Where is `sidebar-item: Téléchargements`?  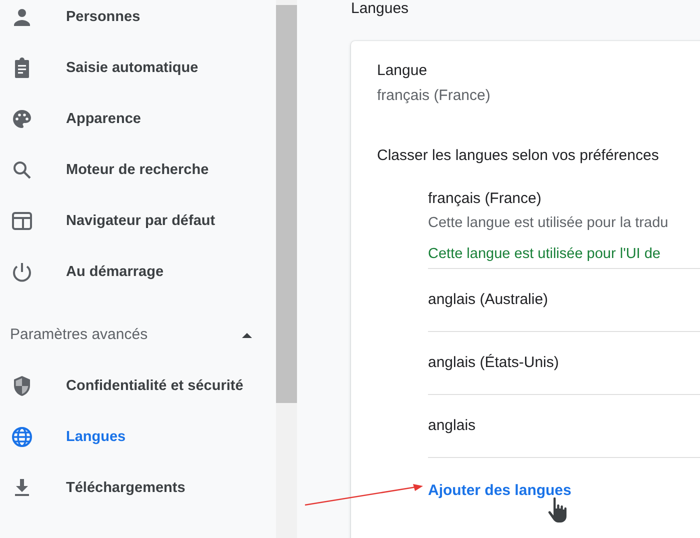 sidebar-item: Téléchargements is located at coordinates (138, 487).